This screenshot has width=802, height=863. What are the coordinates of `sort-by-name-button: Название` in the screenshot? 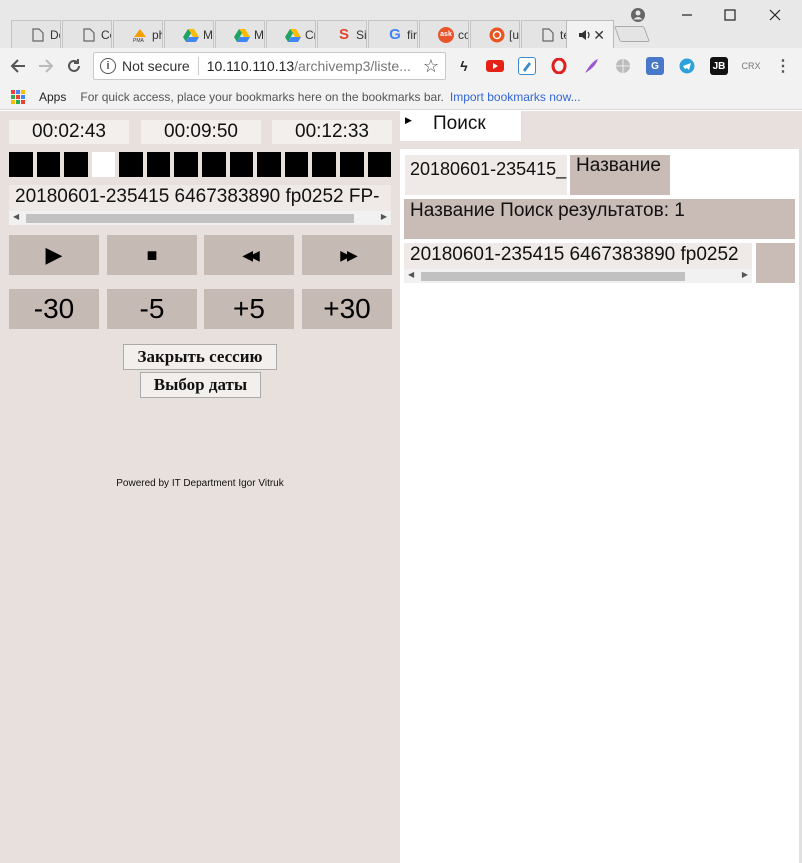 It's located at (620, 175).